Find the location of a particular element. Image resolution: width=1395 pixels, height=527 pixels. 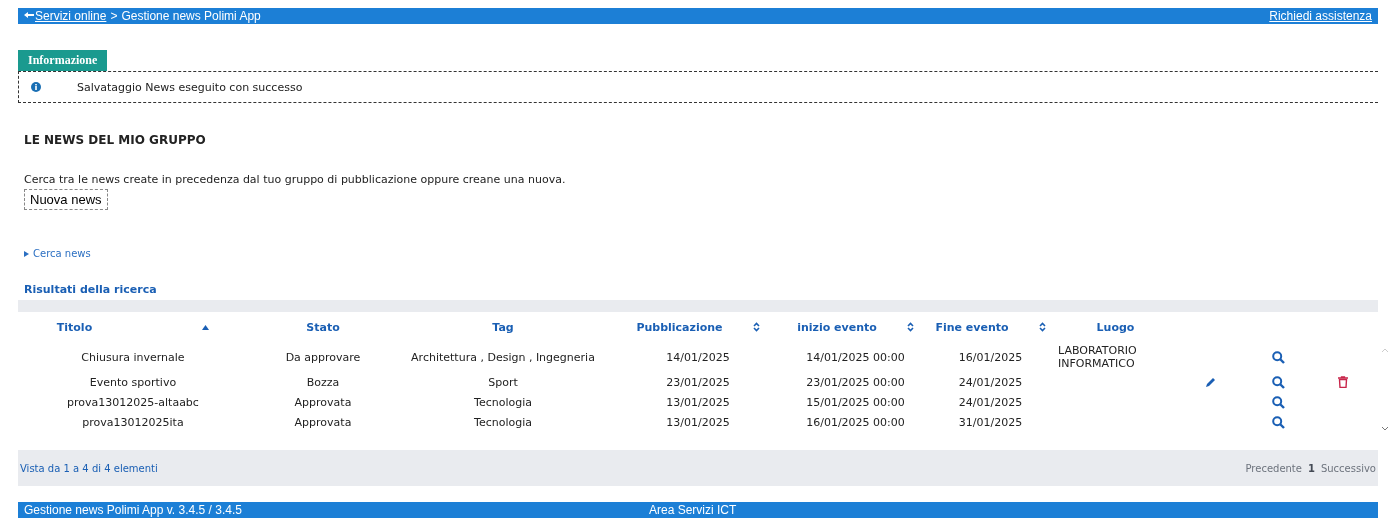

back-arrow-icon is located at coordinates (29, 16).